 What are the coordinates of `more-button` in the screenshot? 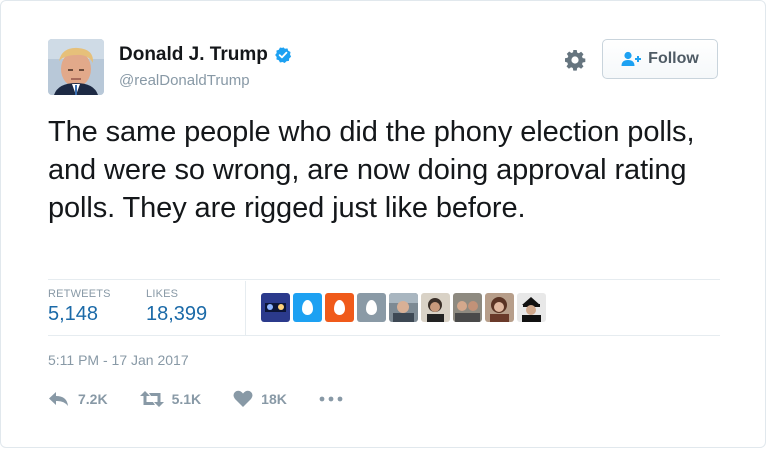 It's located at (331, 399).